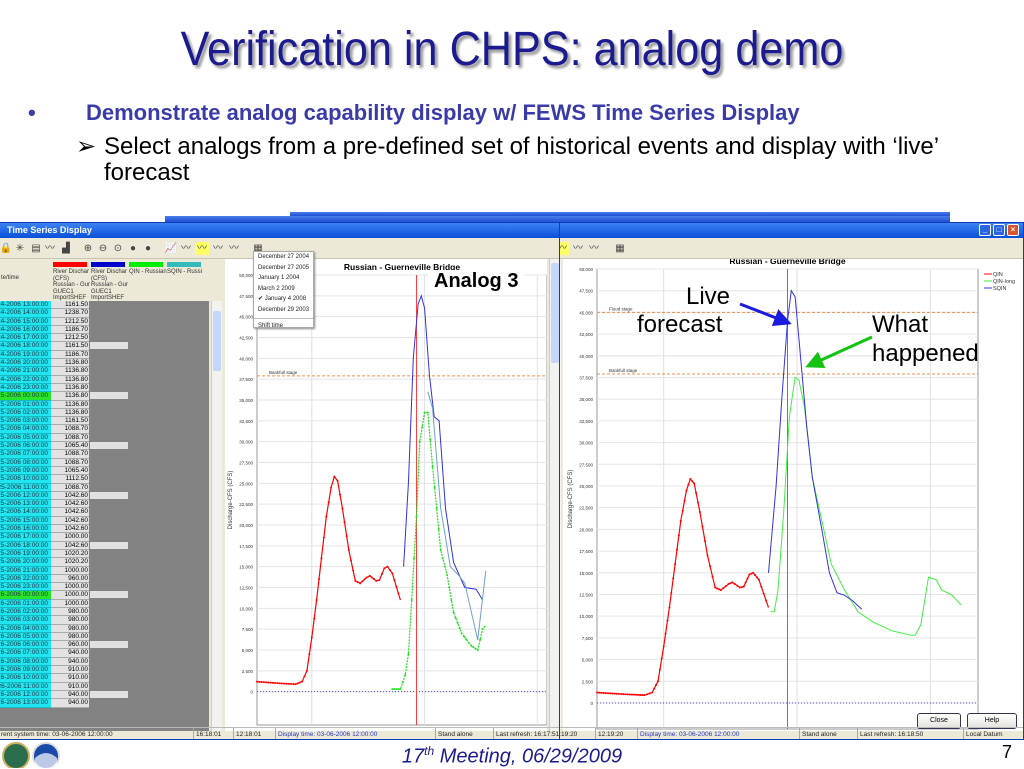 Image resolution: width=1024 pixels, height=769 pixels. I want to click on menu-item-analog-checked: ✔ January 4 2008, so click(283, 299).